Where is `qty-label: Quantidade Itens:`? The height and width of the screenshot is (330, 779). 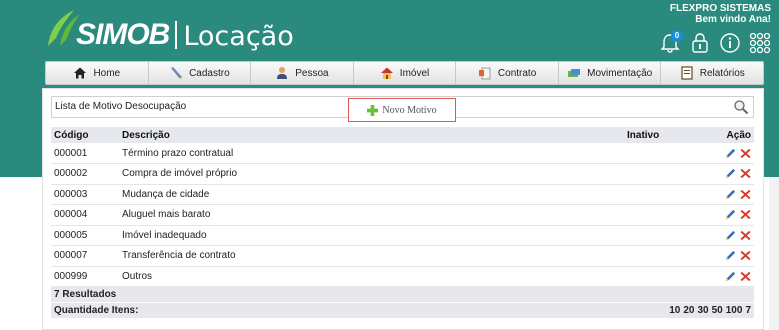
qty-label: Quantidade Itens: is located at coordinates (337, 310).